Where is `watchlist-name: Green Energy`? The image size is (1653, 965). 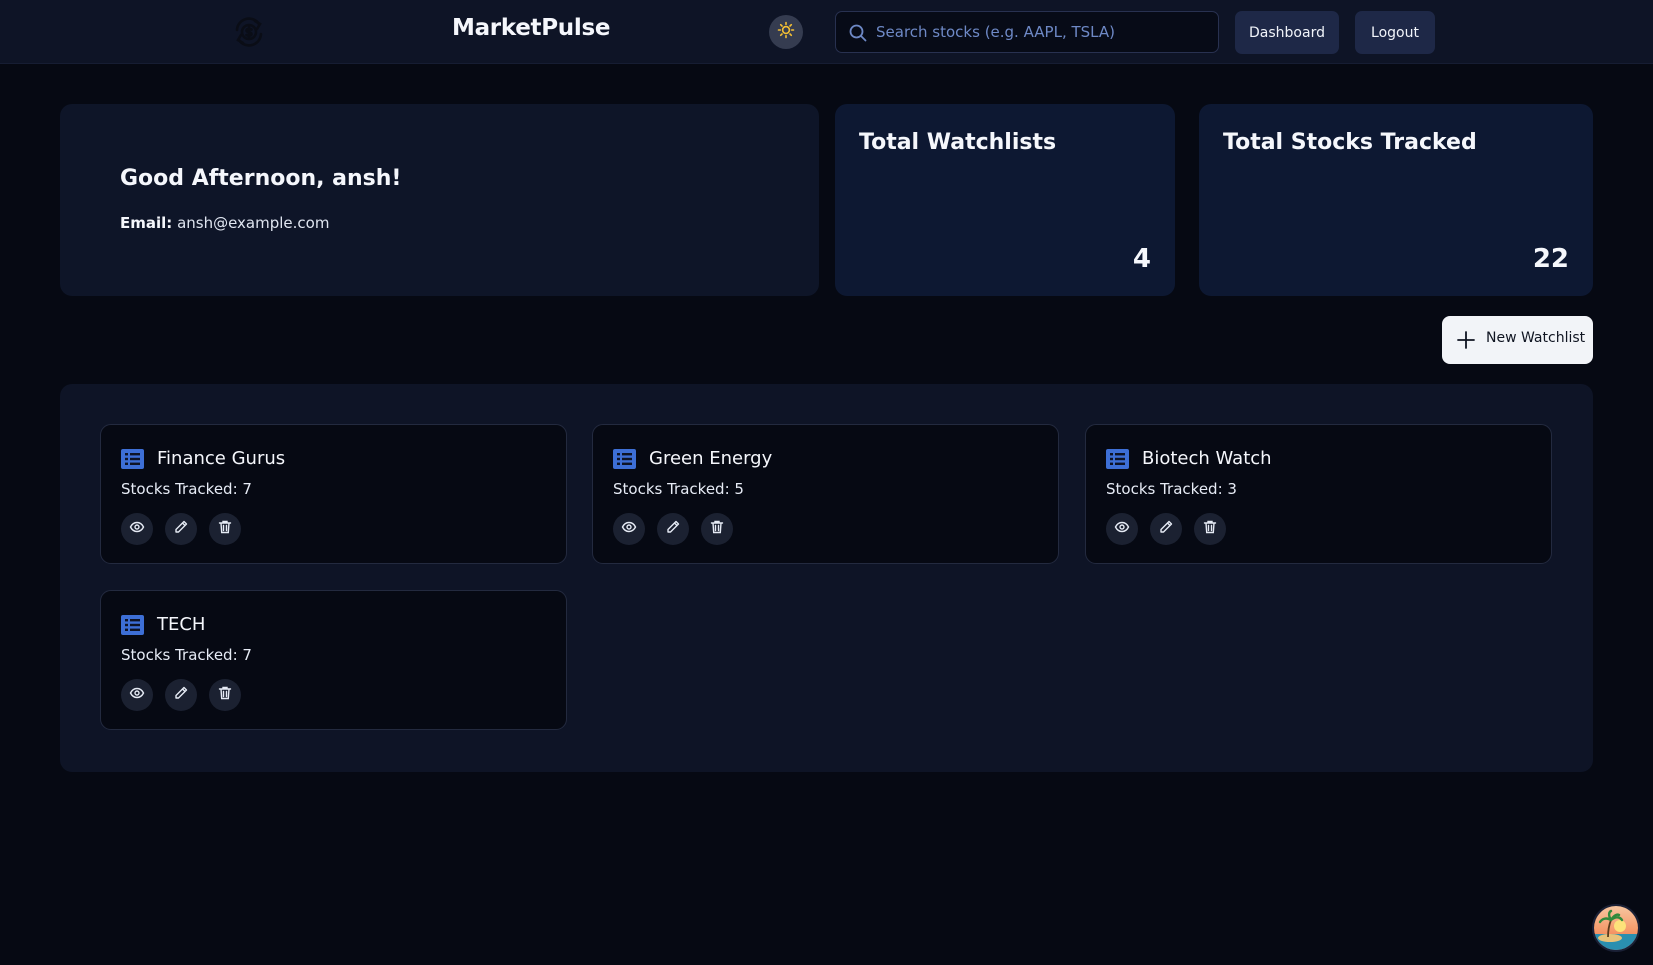
watchlist-name: Green Energy is located at coordinates (711, 458).